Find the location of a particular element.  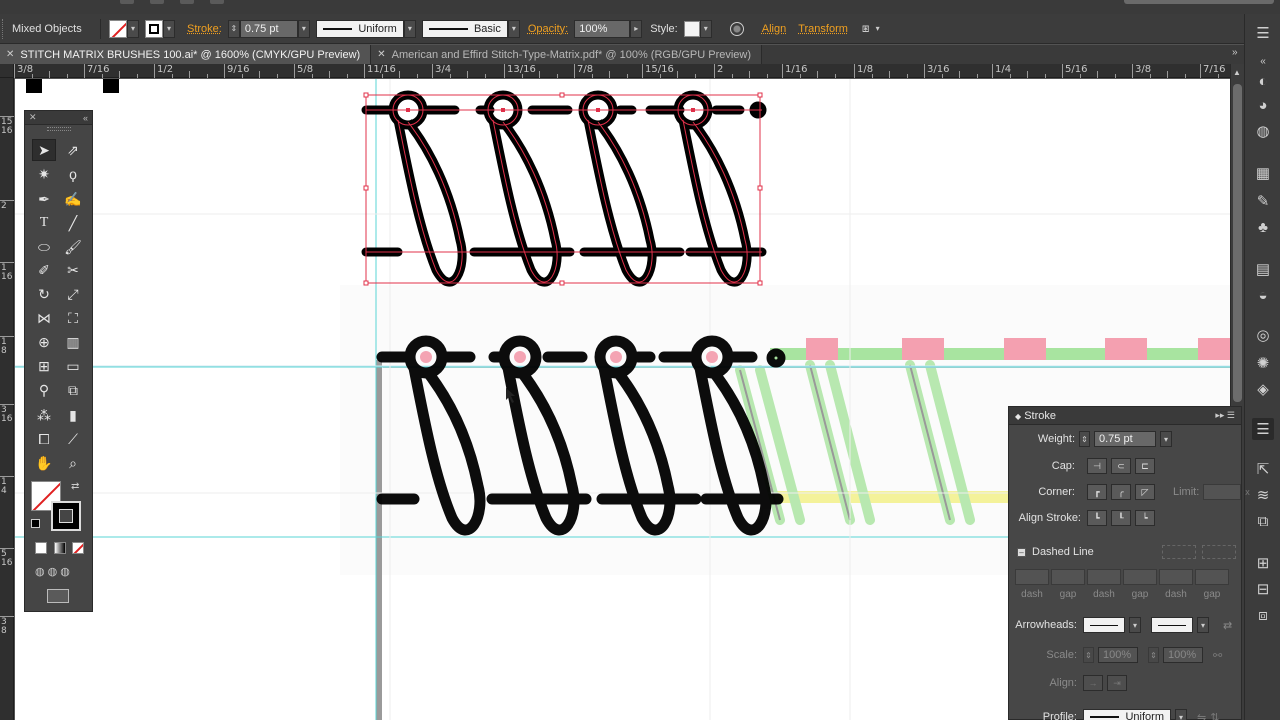

scale-tool-icon: ⤢ is located at coordinates (73, 294).